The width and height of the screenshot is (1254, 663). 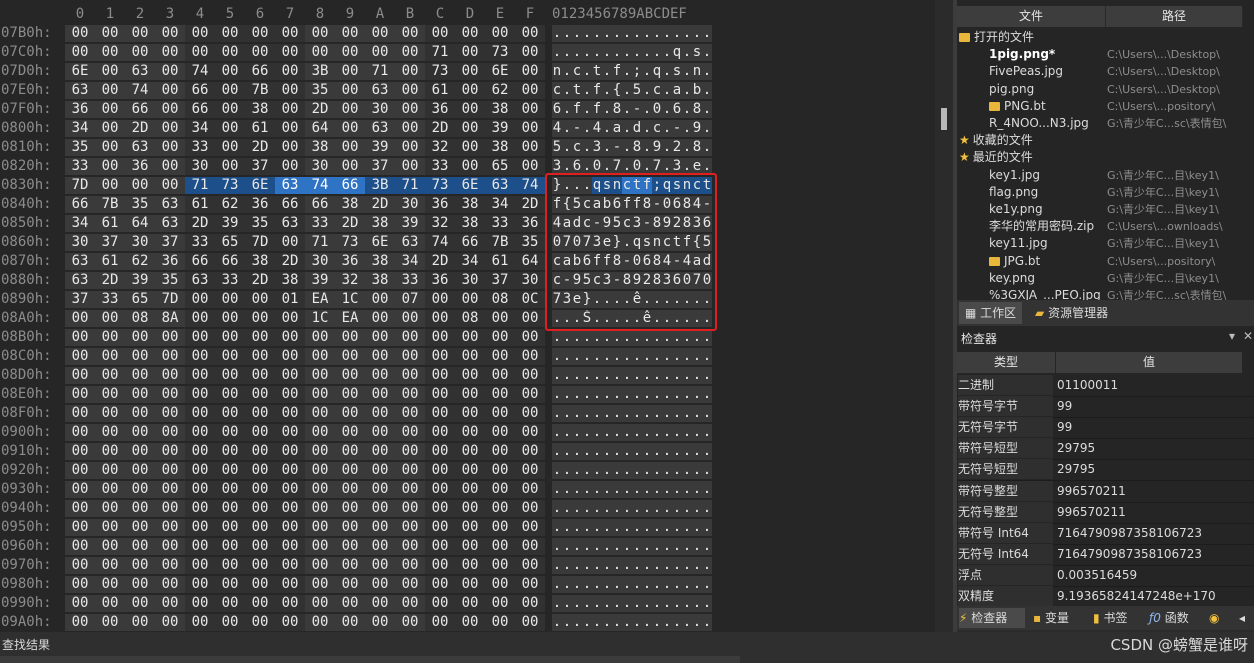 What do you see at coordinates (320, 185) in the screenshot?
I see `hex-byte: 74` at bounding box center [320, 185].